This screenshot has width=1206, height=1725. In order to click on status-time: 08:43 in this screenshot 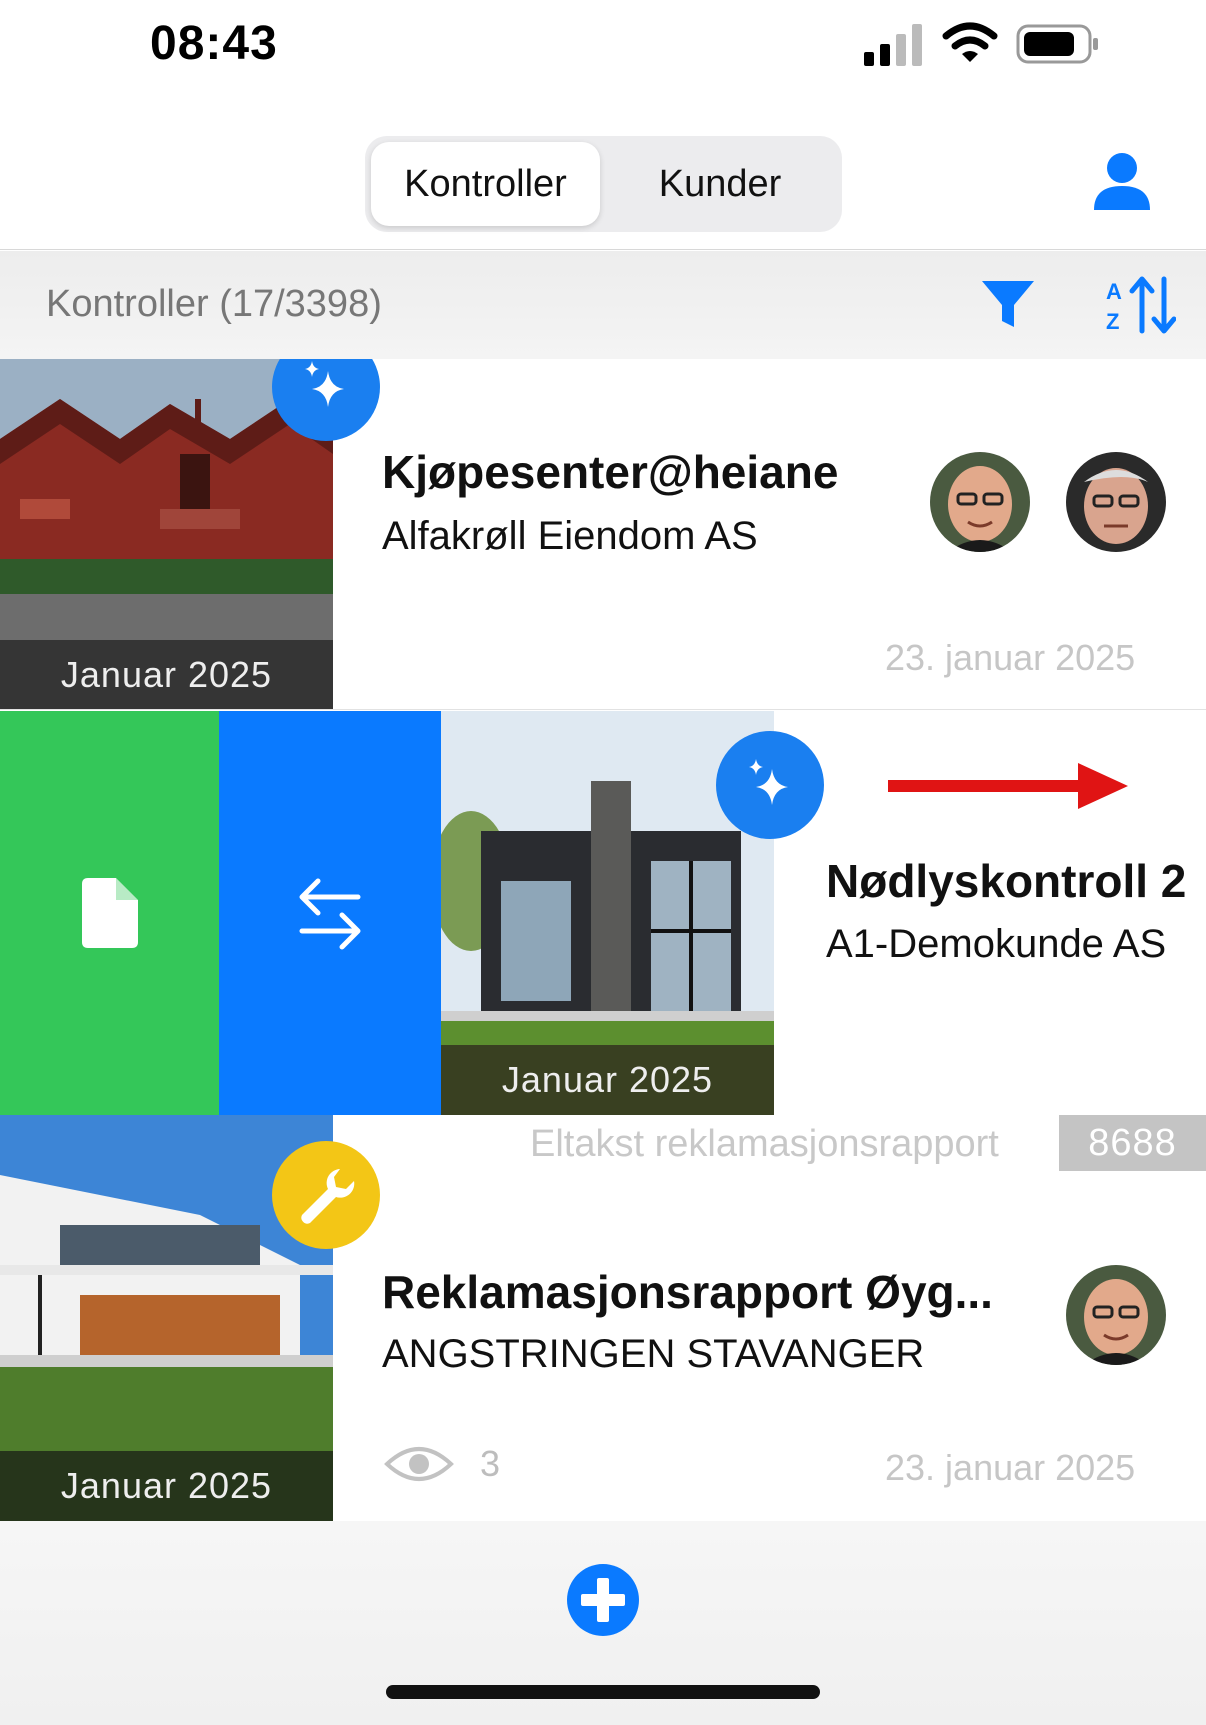, I will do `click(214, 43)`.